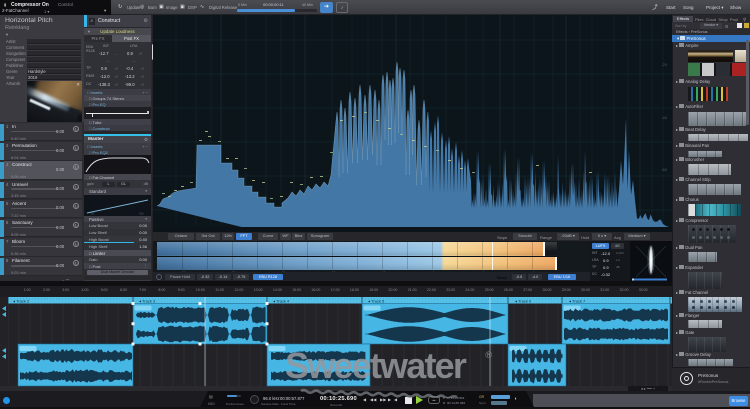 This screenshot has width=750, height=409. I want to click on svg-text: ◂ Track 7, so click(577, 300).